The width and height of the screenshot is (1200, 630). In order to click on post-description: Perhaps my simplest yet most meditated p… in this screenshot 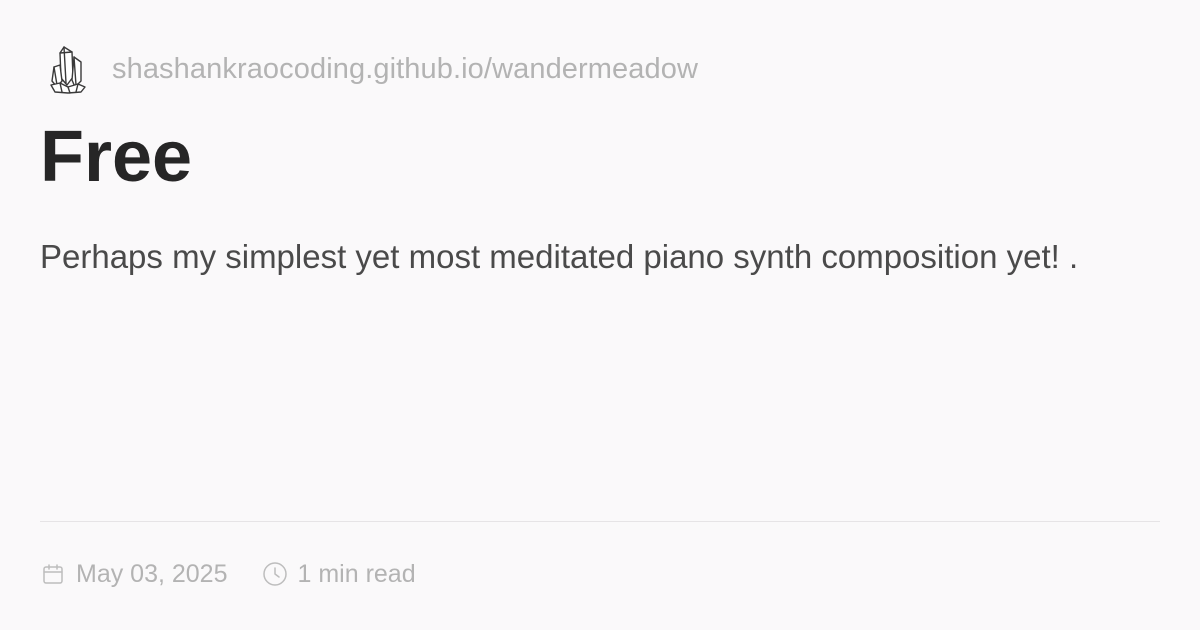, I will do `click(559, 256)`.